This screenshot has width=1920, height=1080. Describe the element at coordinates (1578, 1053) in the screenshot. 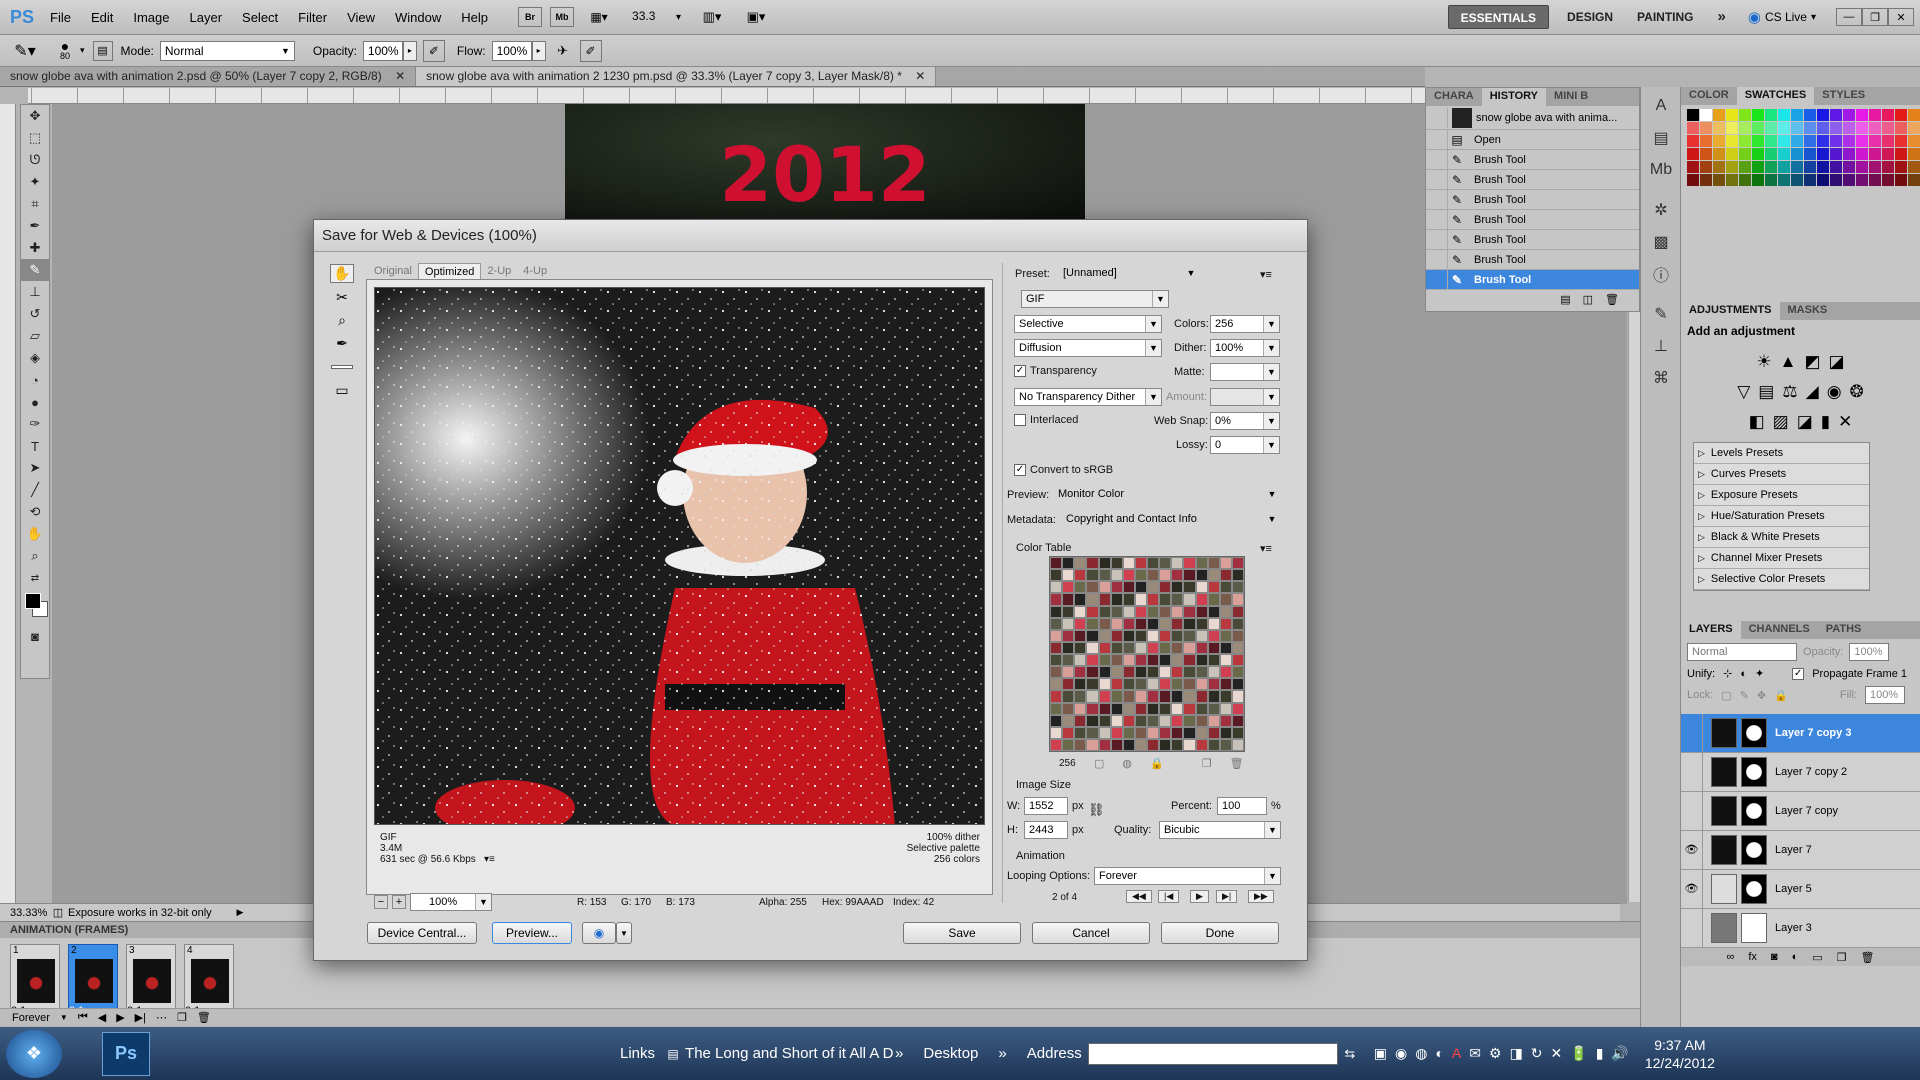

I see `tray-icon-11: 🔋` at that location.